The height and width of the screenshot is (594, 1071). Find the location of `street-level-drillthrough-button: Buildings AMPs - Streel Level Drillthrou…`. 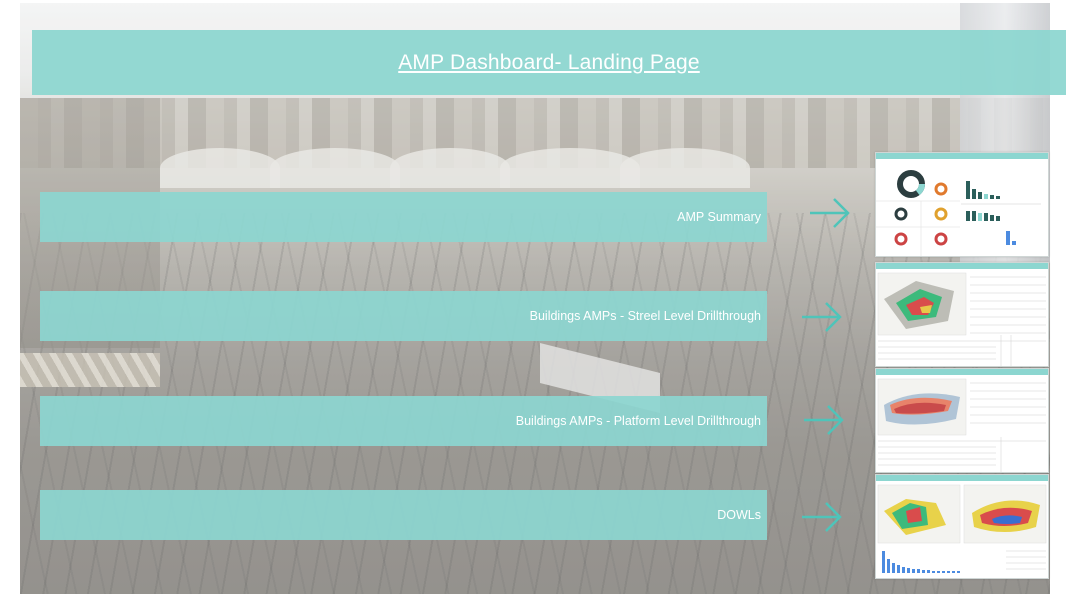

street-level-drillthrough-button: Buildings AMPs - Streel Level Drillthrou… is located at coordinates (403, 316).